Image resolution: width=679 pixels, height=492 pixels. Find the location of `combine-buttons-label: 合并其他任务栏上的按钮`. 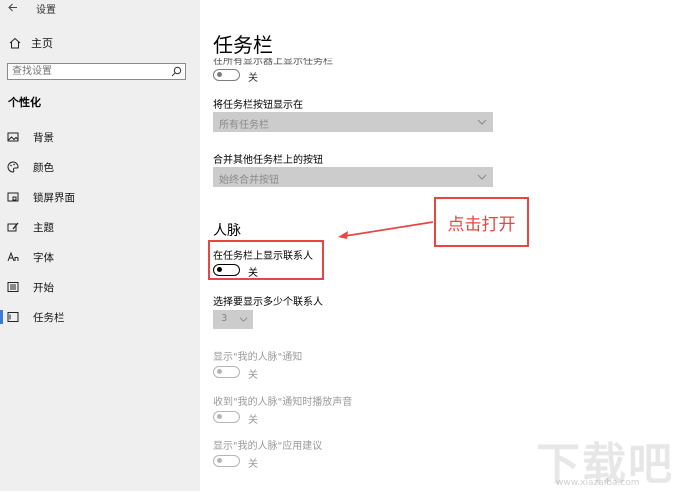

combine-buttons-label: 合并其他任务栏上的按钮 is located at coordinates (268, 160).